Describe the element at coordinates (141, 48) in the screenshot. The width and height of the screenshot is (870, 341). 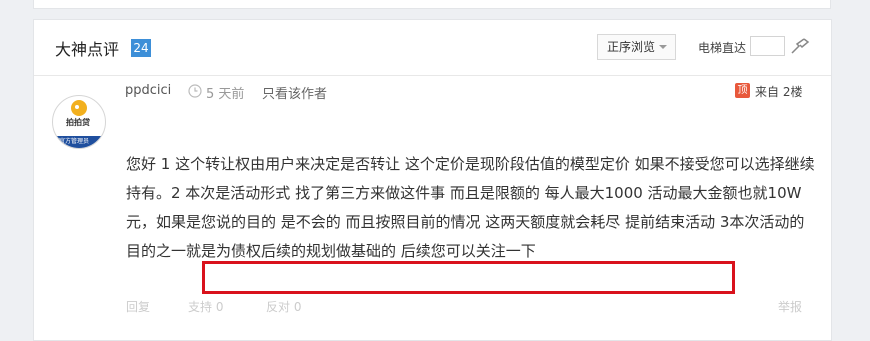
I see `comment-count-badge: 24` at that location.